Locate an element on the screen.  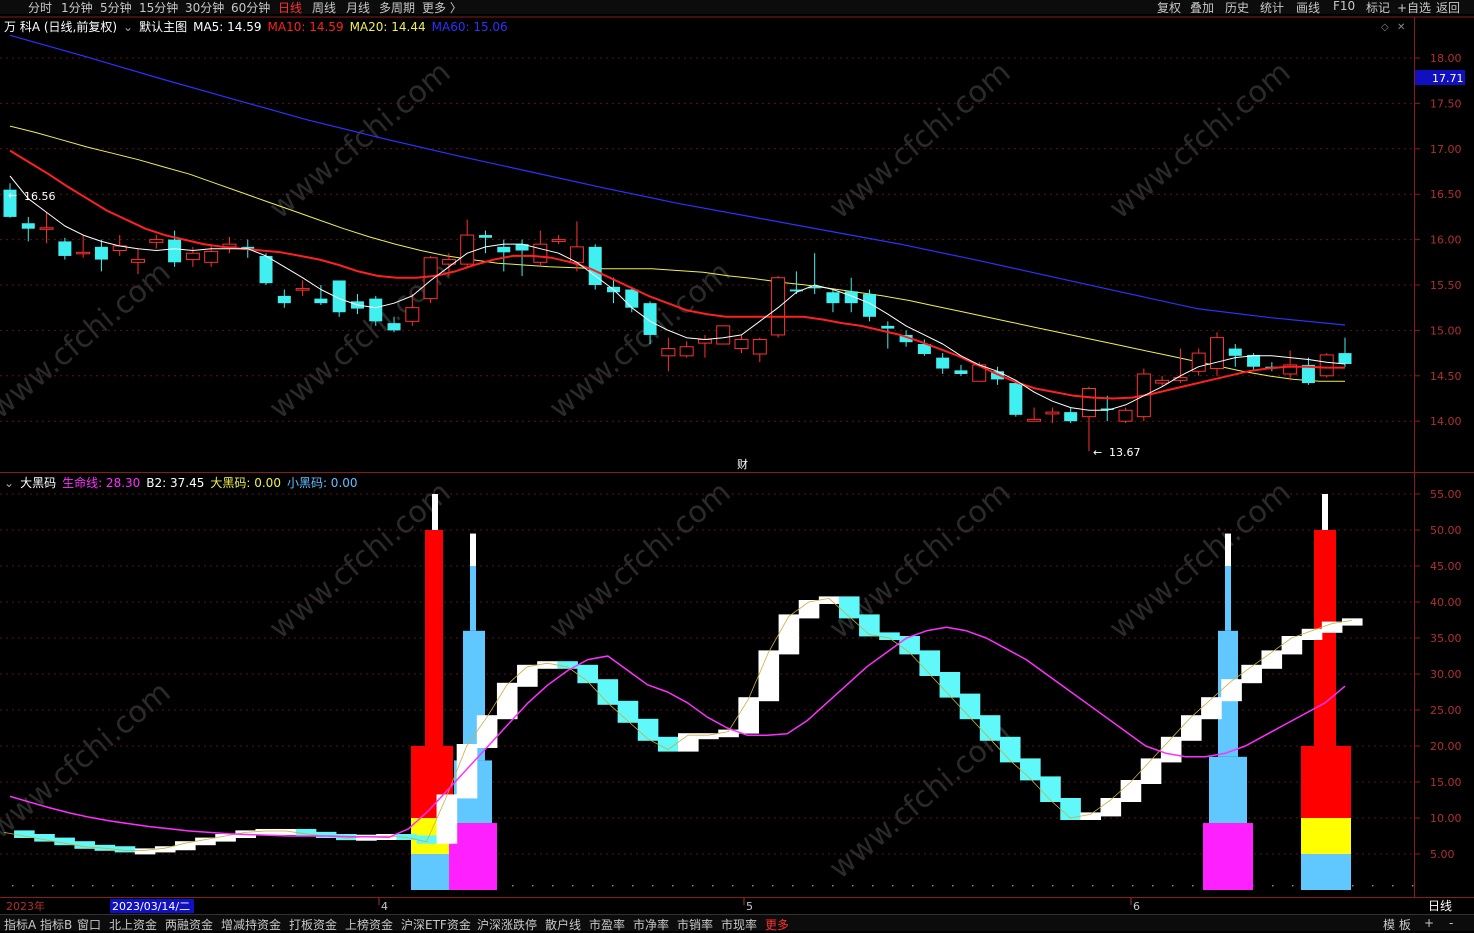
tab-pcf: 市现率 is located at coordinates (739, 924).